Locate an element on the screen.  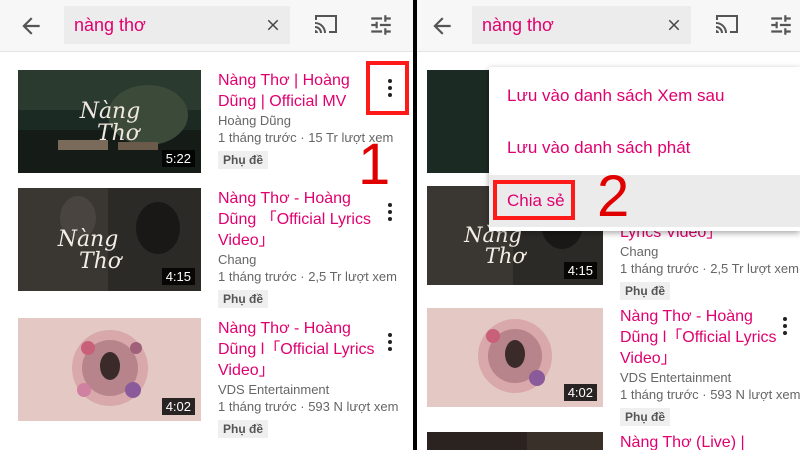
thumbnail-image is located at coordinates (515, 441).